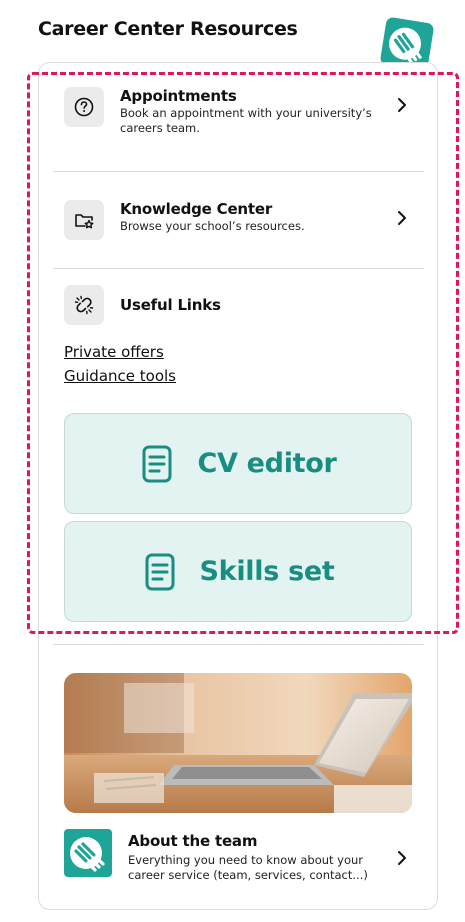 This screenshot has height=922, width=465. I want to click on appointments-title: Appointments, so click(178, 96).